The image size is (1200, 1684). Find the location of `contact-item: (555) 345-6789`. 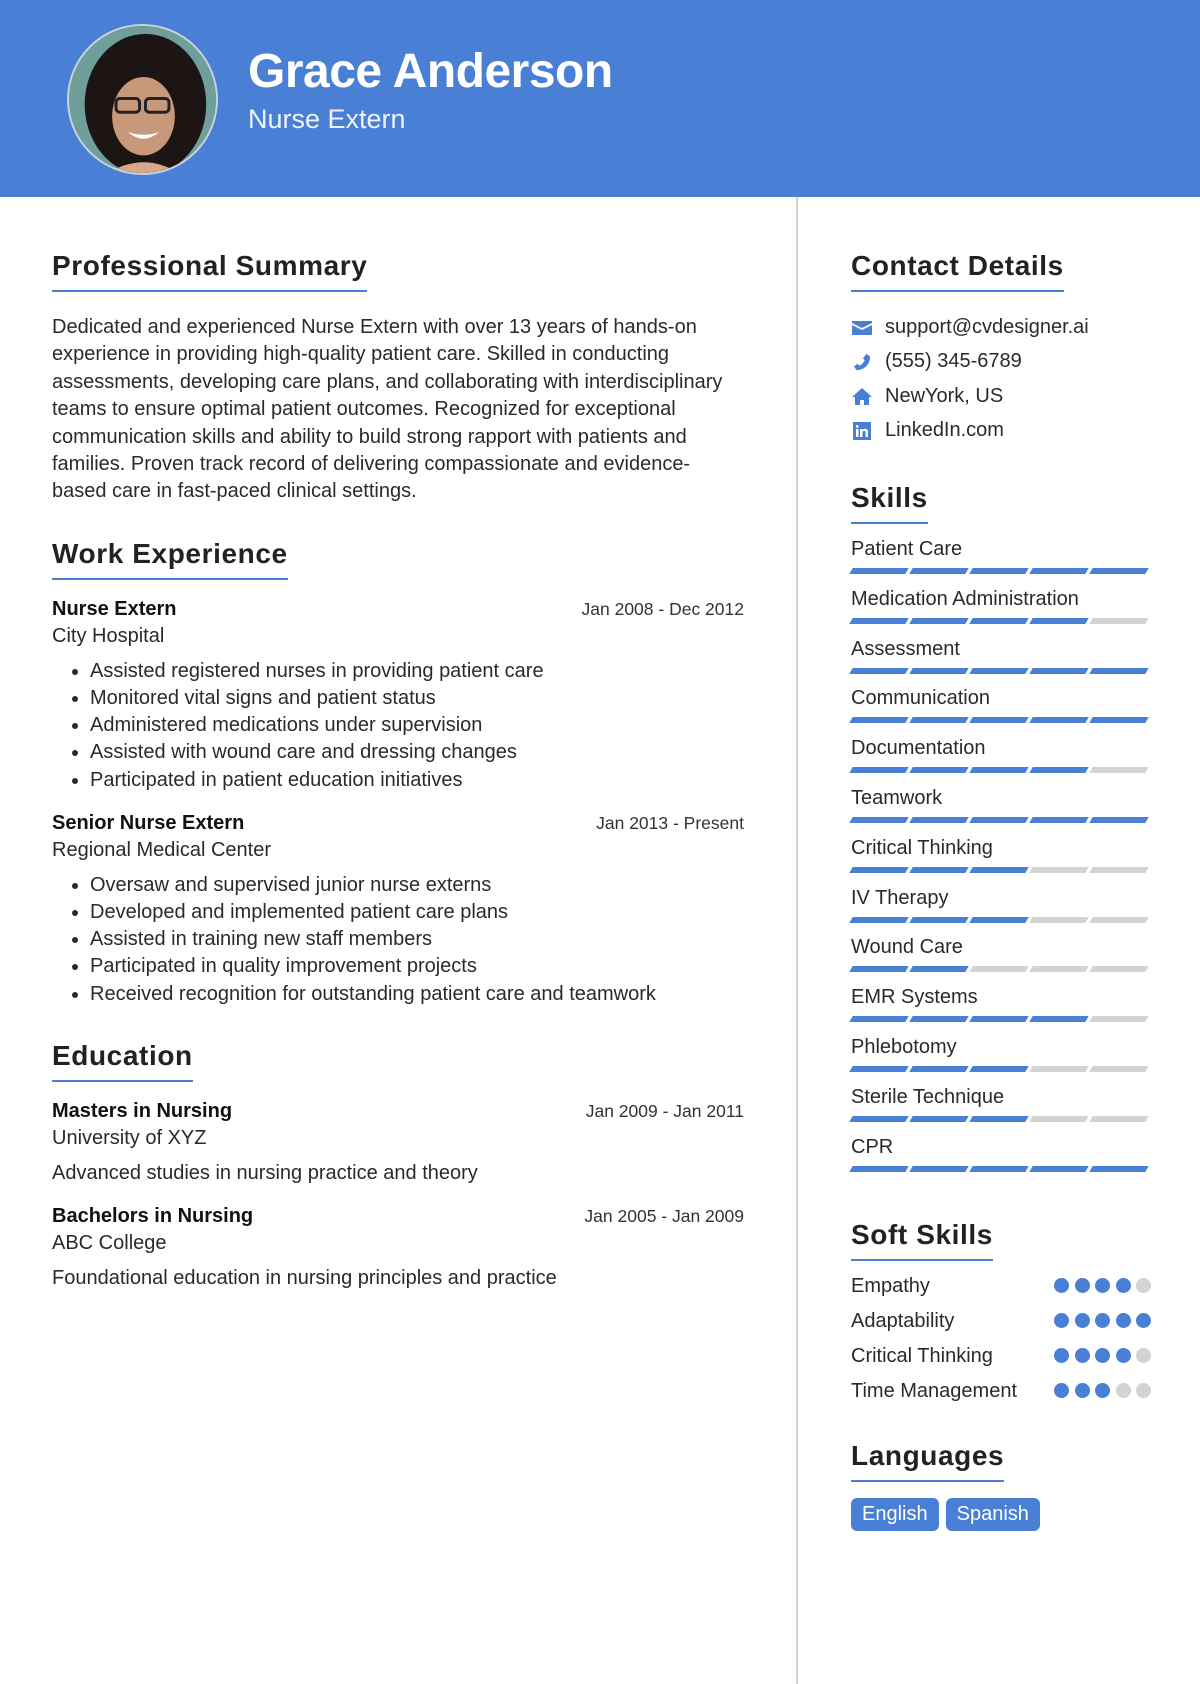

contact-item: (555) 345-6789 is located at coordinates (1001, 362).